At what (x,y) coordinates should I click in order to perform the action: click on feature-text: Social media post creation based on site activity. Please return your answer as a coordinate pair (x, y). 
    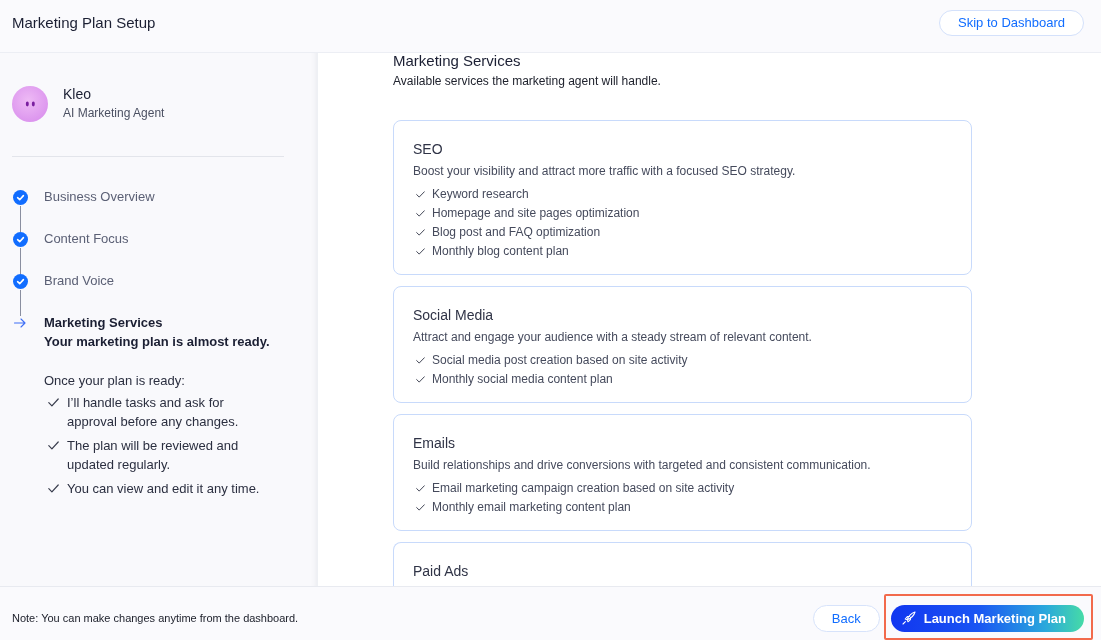
    Looking at the image, I should click on (560, 360).